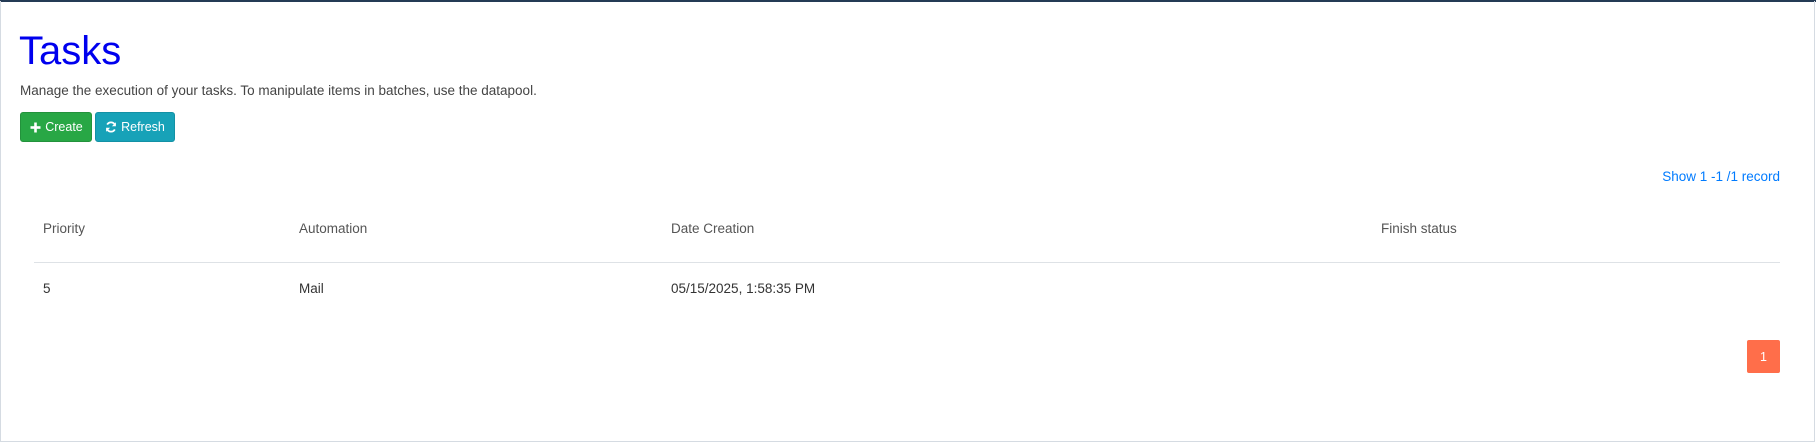 This screenshot has height=443, width=1816. I want to click on refresh-button-label: Refresh, so click(143, 127).